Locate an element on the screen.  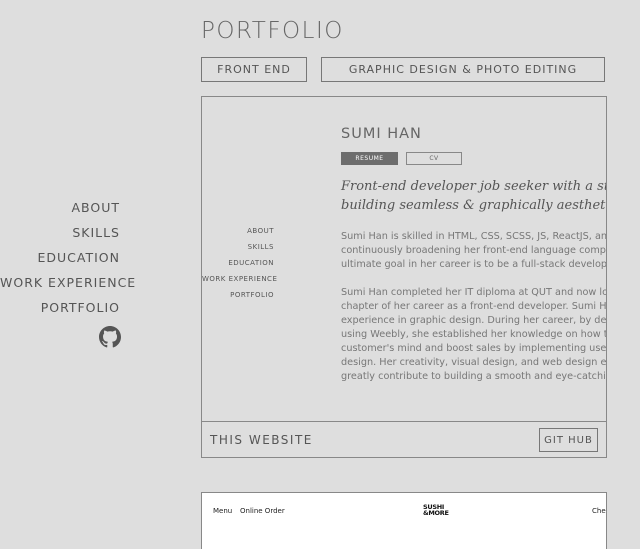
nav-education: EDUCATION is located at coordinates (60, 257).